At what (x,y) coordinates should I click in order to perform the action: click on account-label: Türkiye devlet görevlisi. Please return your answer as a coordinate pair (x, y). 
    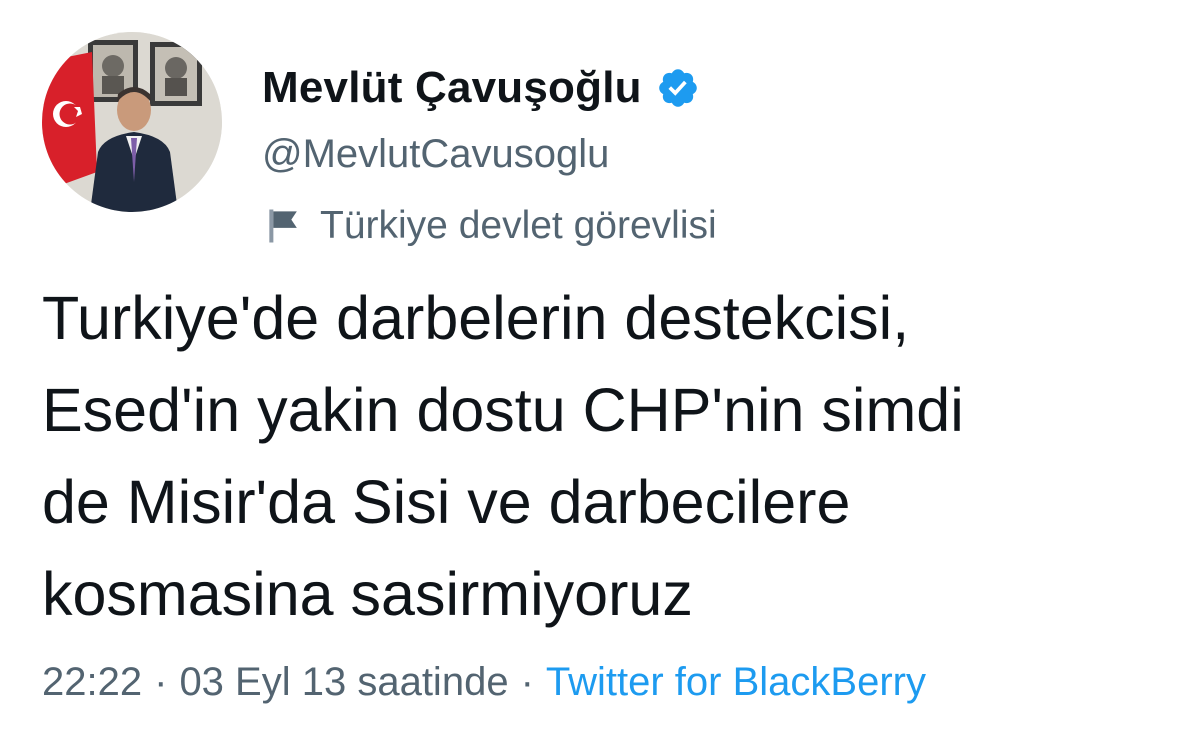
    Looking at the image, I should click on (712, 226).